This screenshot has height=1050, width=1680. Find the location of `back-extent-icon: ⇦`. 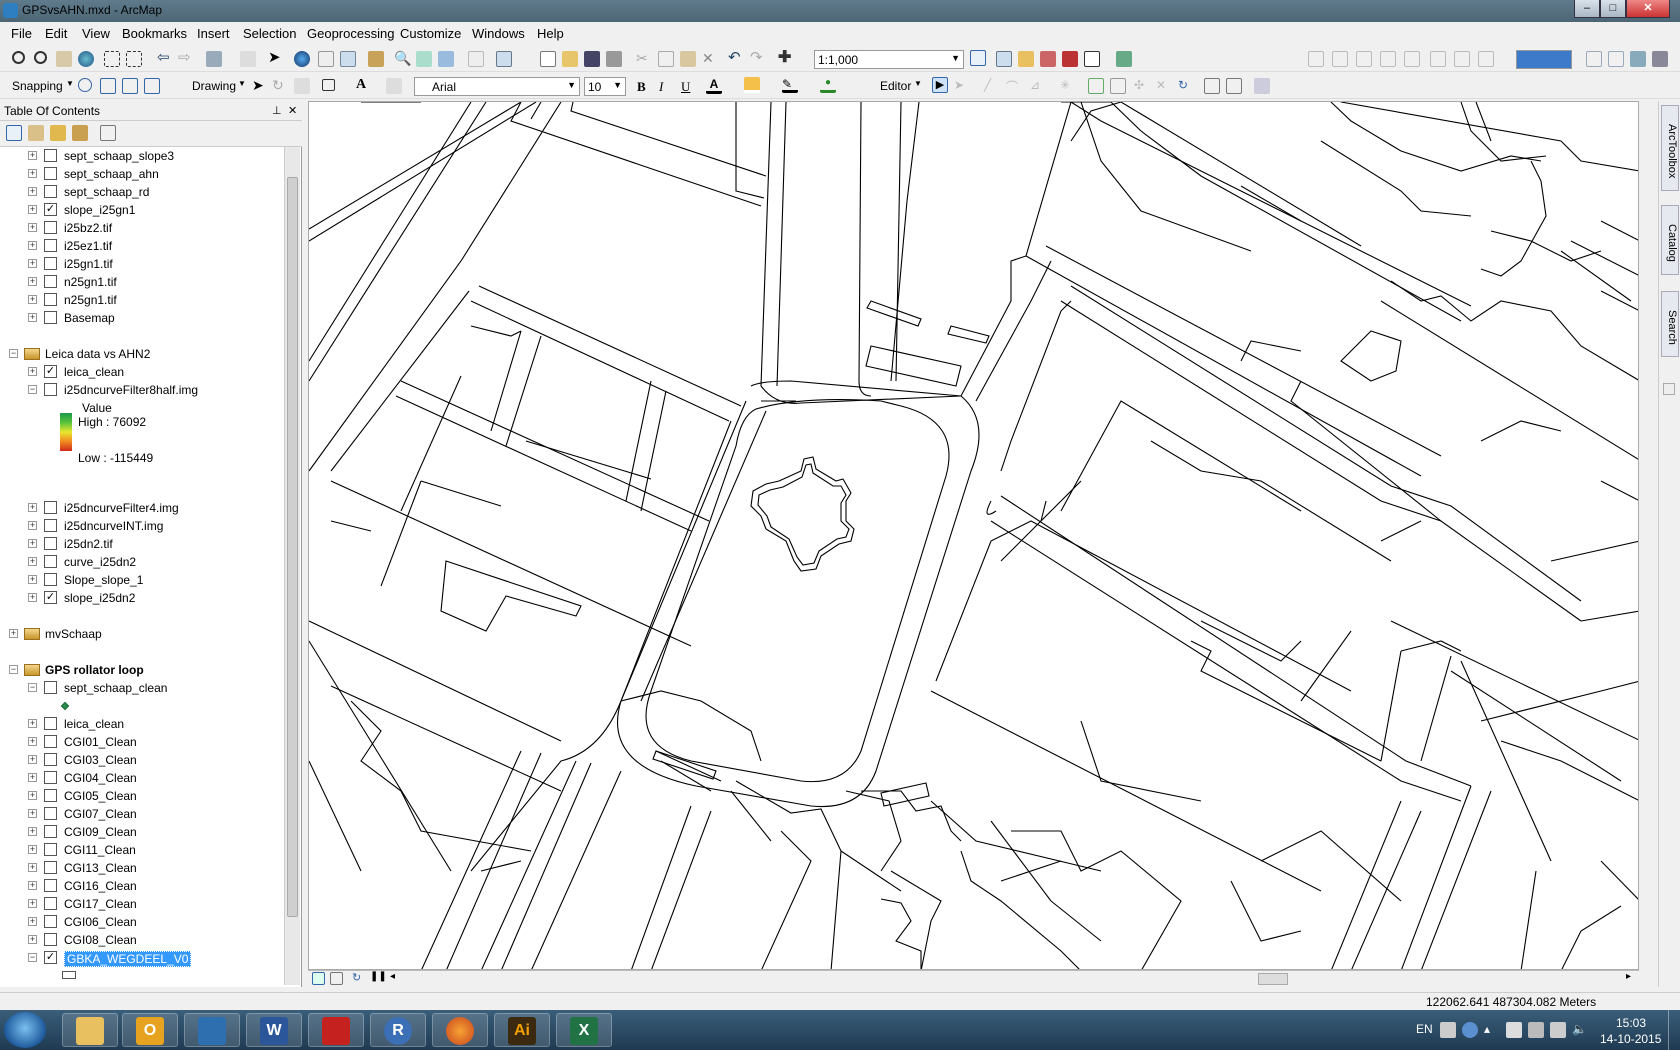

back-extent-icon: ⇦ is located at coordinates (165, 58).